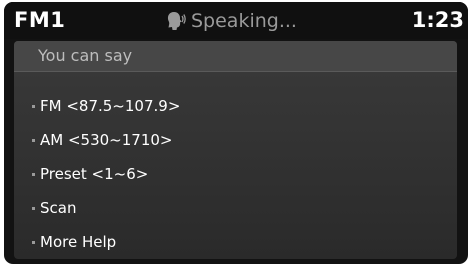  I want to click on radio-source-label: FM1, so click(40, 20).